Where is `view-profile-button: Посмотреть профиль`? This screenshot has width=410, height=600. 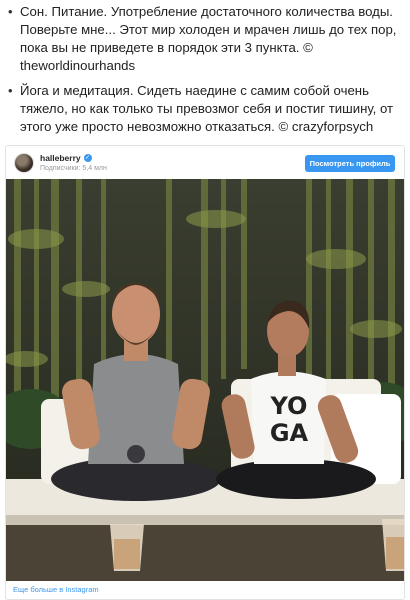
view-profile-button: Посмотреть профиль is located at coordinates (350, 163).